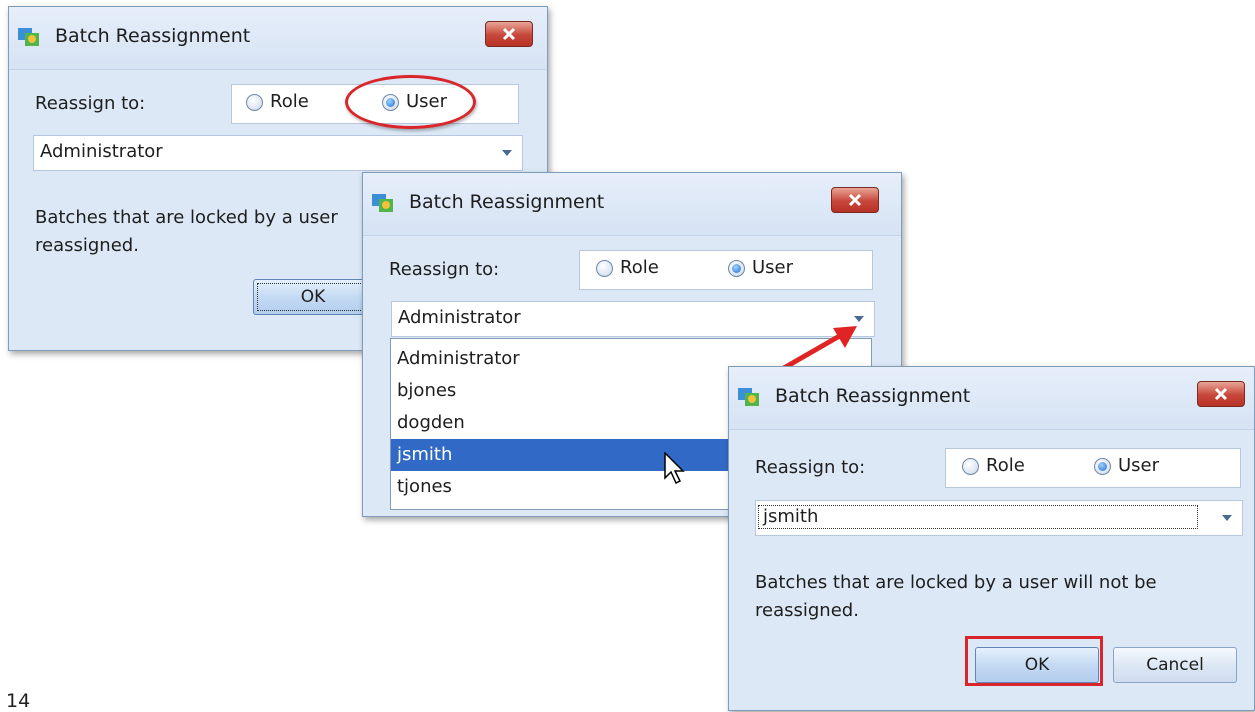 This screenshot has width=1255, height=712. Describe the element at coordinates (674, 468) in the screenshot. I see `mouse-pointer-icon` at that location.